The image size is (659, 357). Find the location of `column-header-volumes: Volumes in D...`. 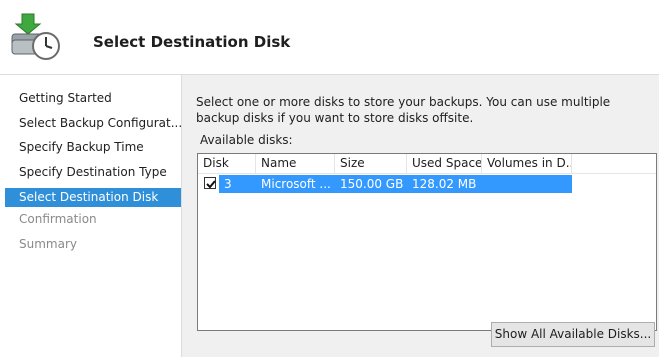

column-header-volumes: Volumes in D... is located at coordinates (527, 163).